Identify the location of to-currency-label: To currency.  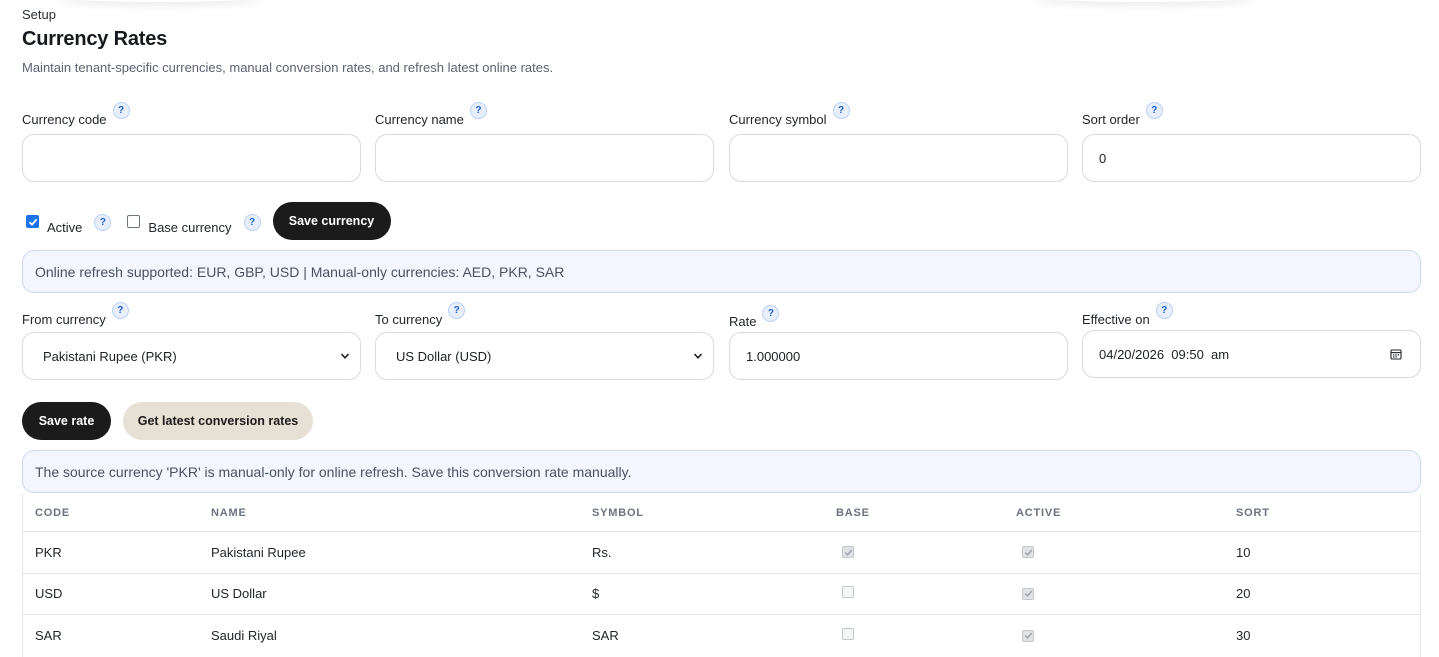
(409, 319).